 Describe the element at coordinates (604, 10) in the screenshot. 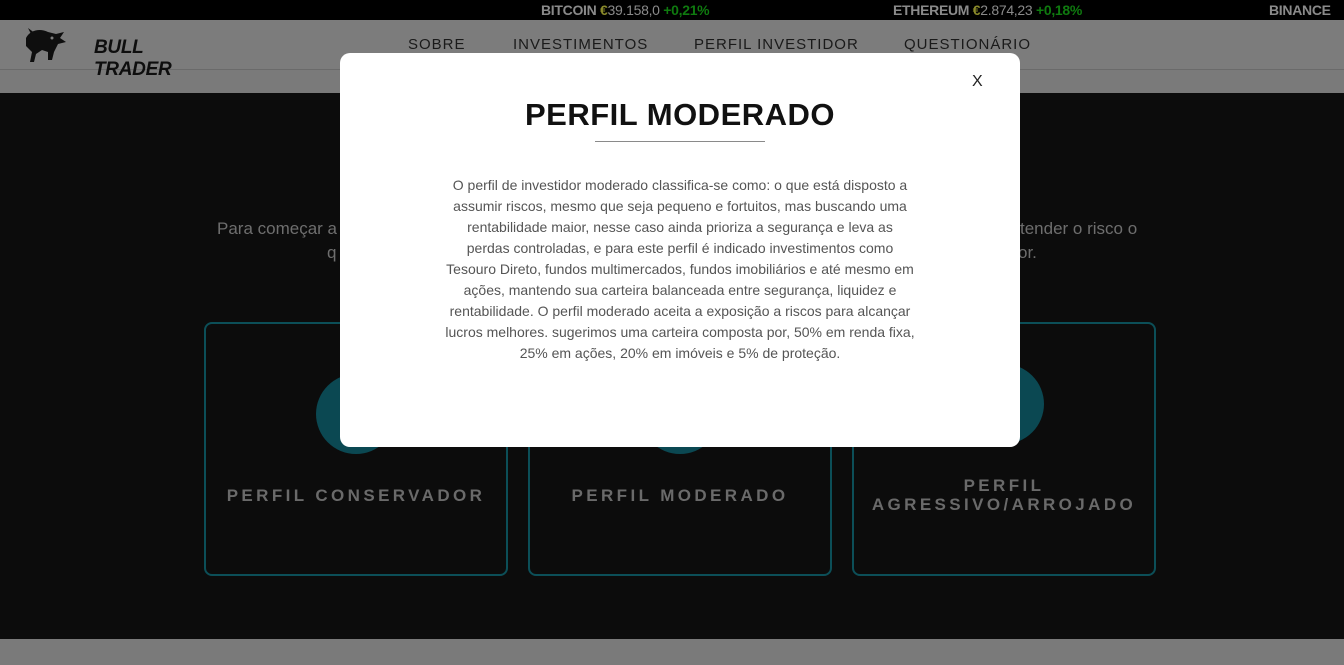

I see `euro-symbol: €` at that location.